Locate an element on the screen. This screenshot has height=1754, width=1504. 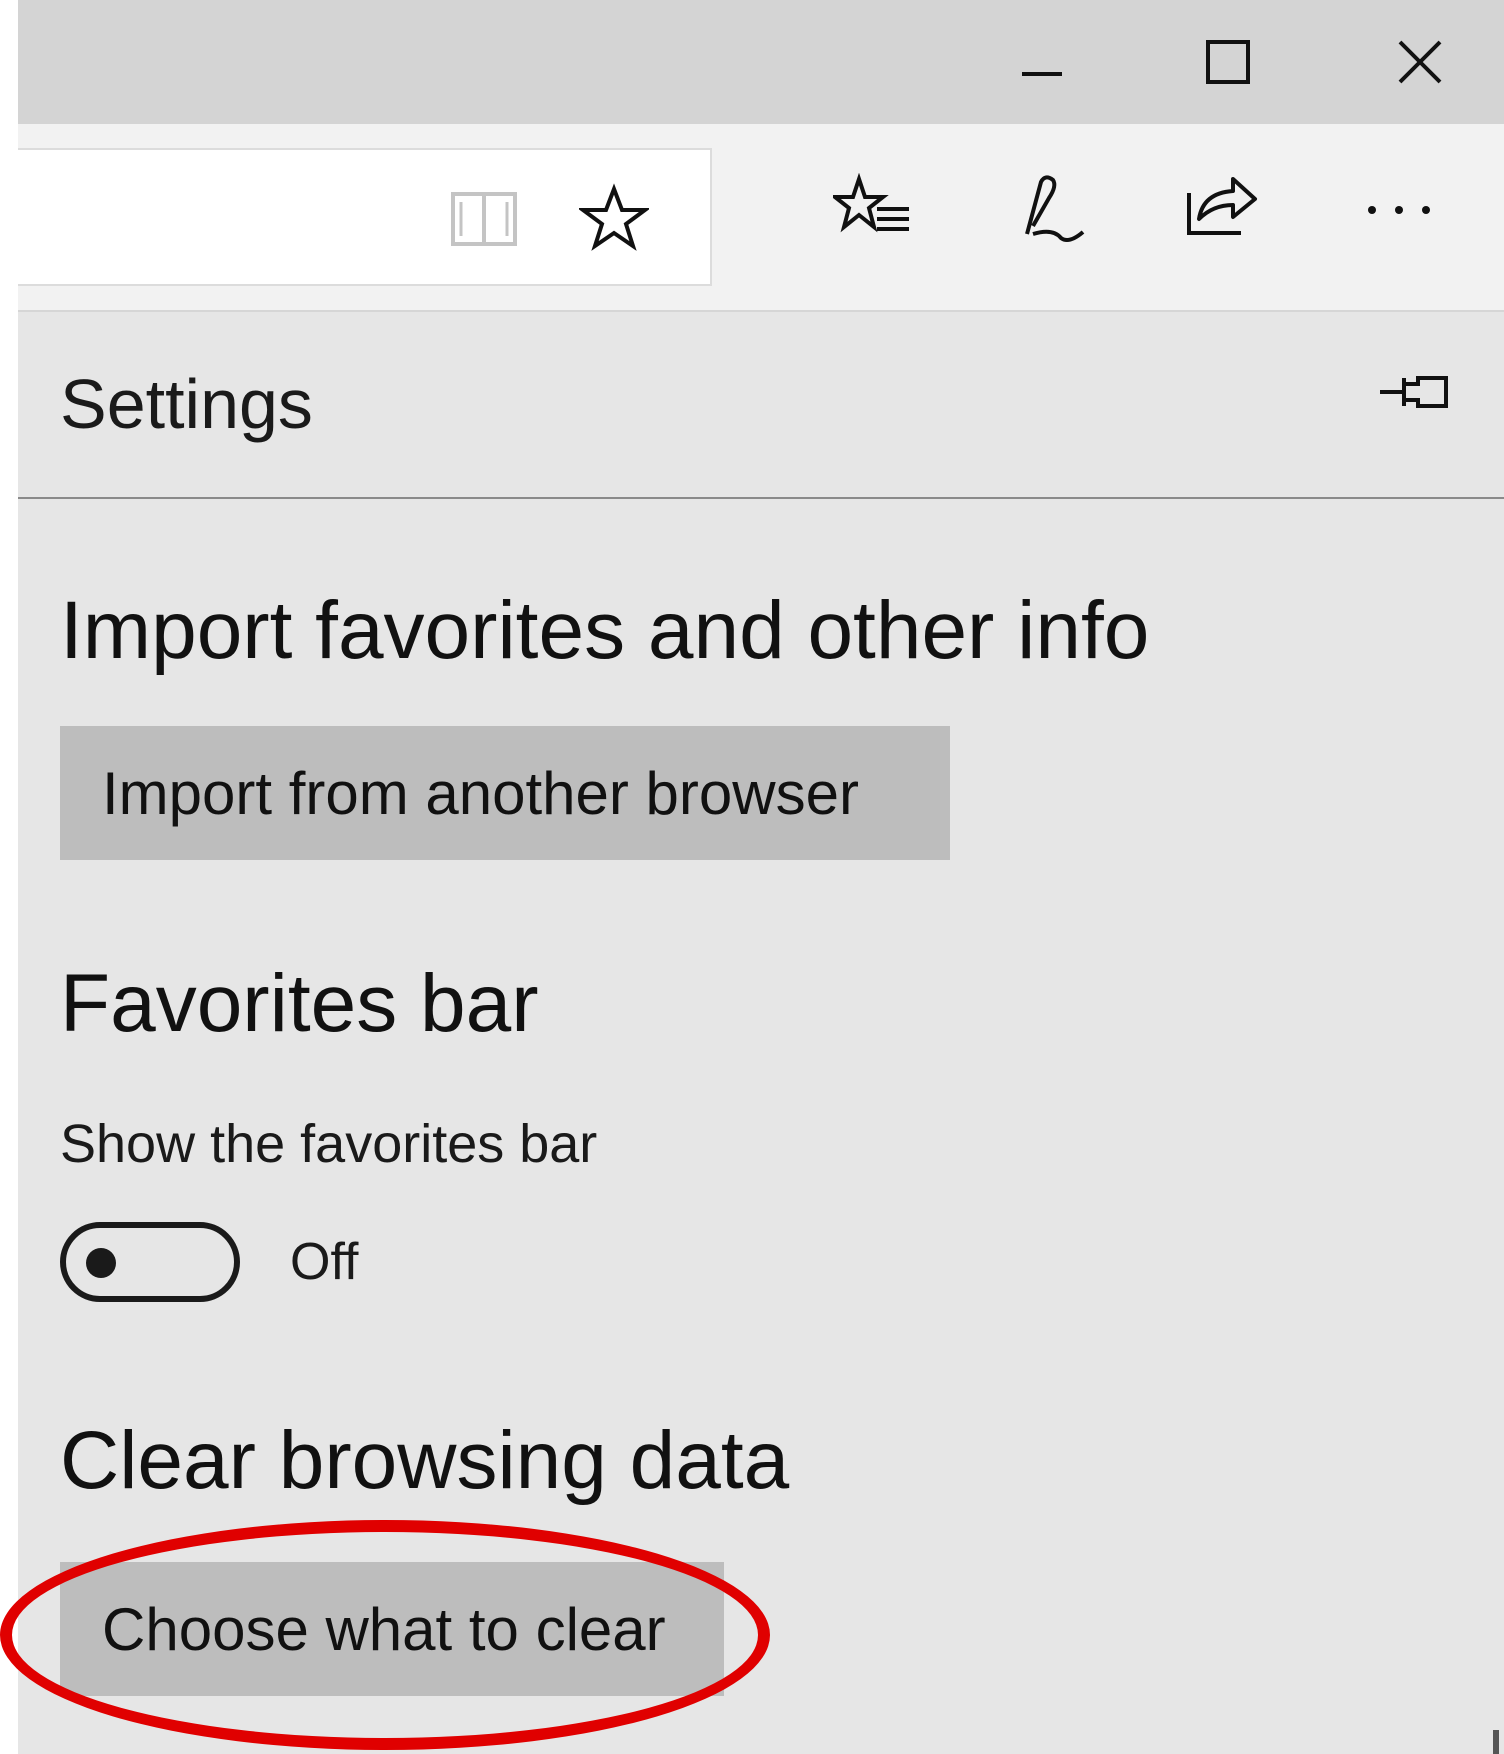
minimize-button is located at coordinates (1042, 62).